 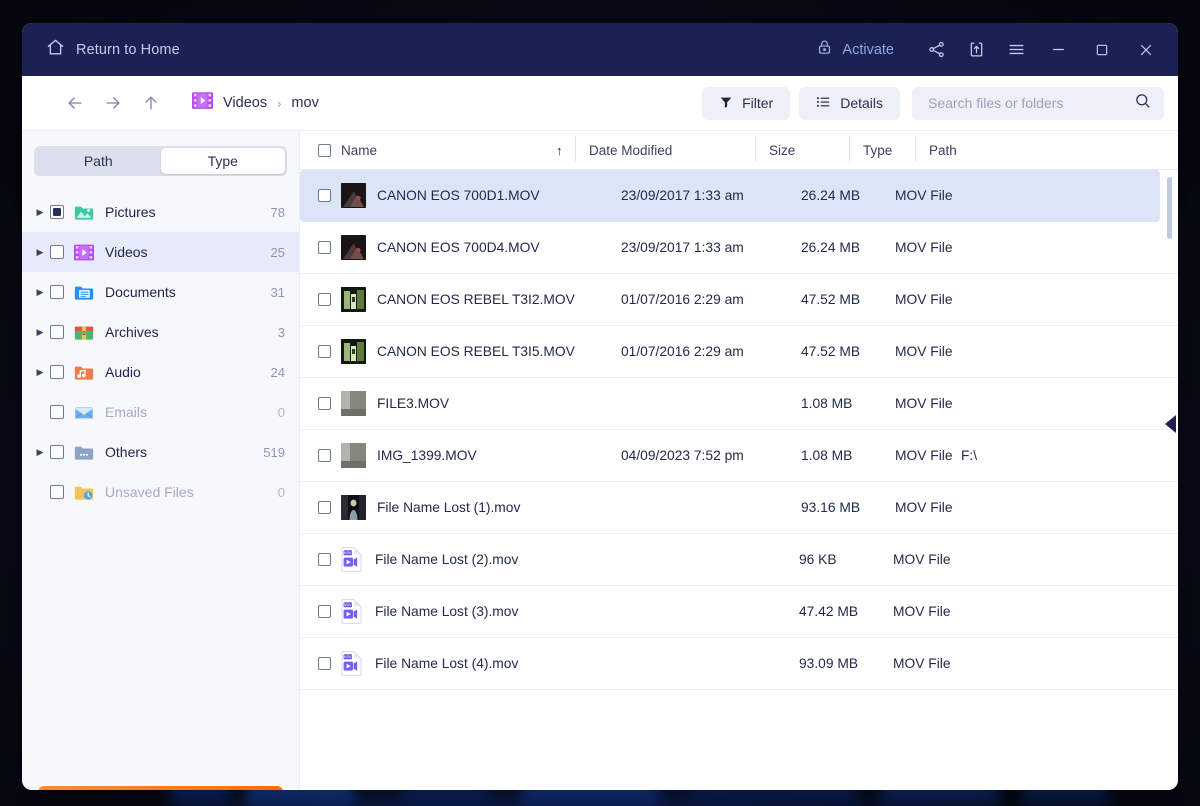 I want to click on select-all-checkbox, so click(x=324, y=150).